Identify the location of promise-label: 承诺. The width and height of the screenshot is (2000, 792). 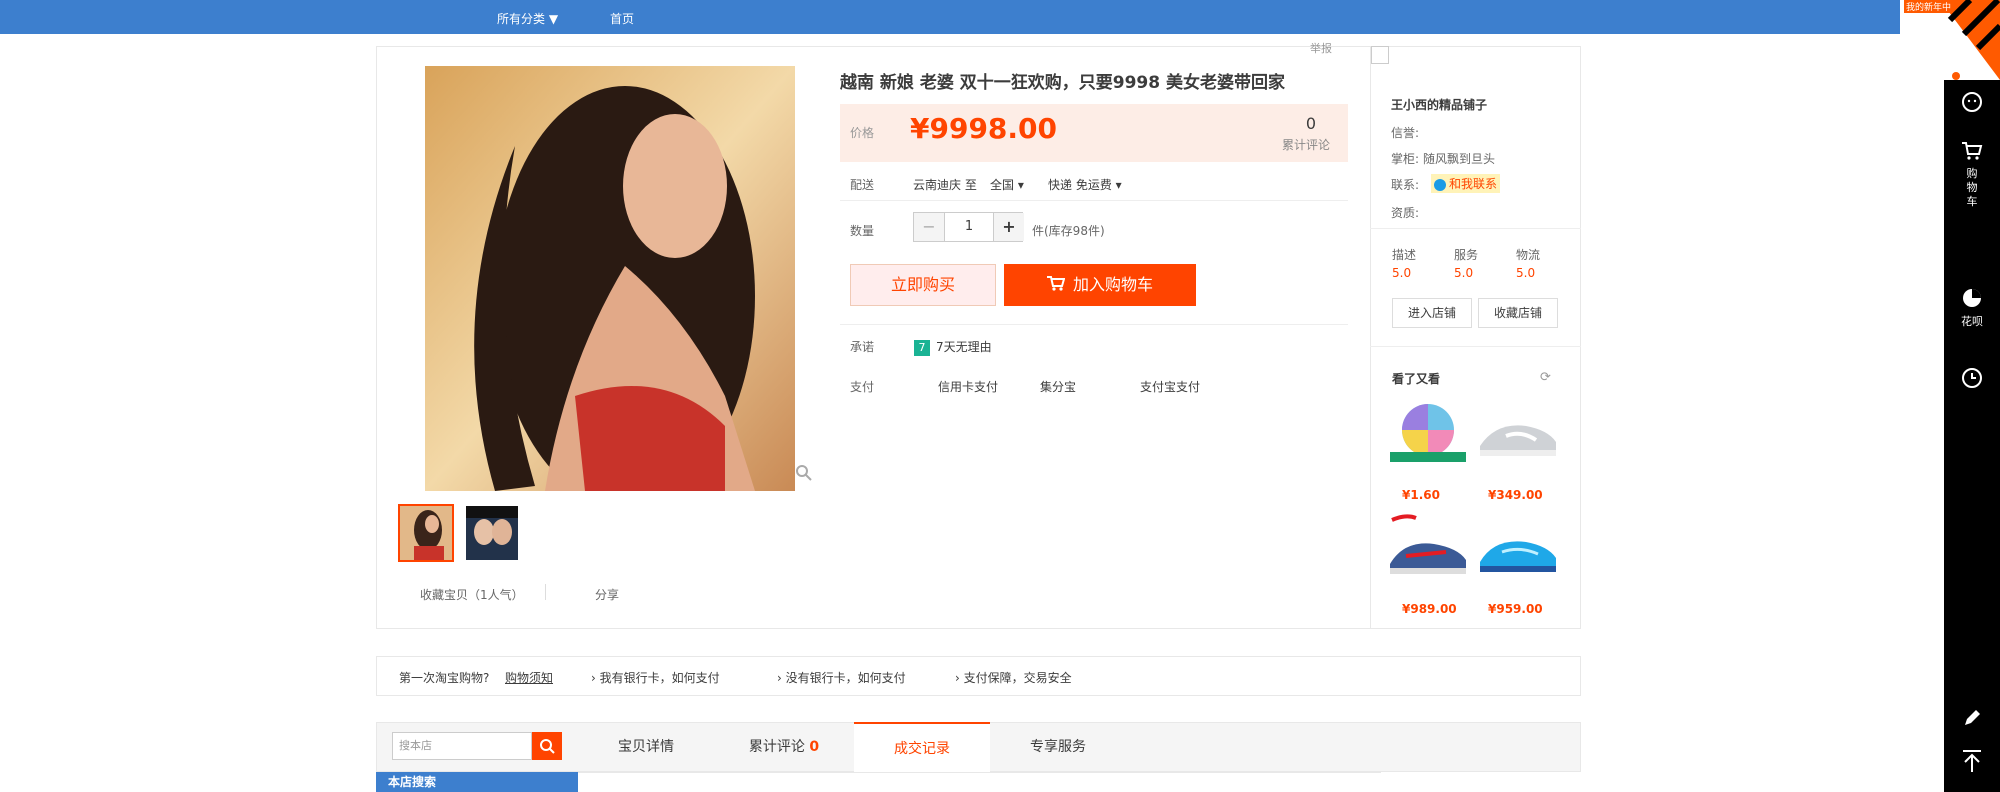
(862, 347).